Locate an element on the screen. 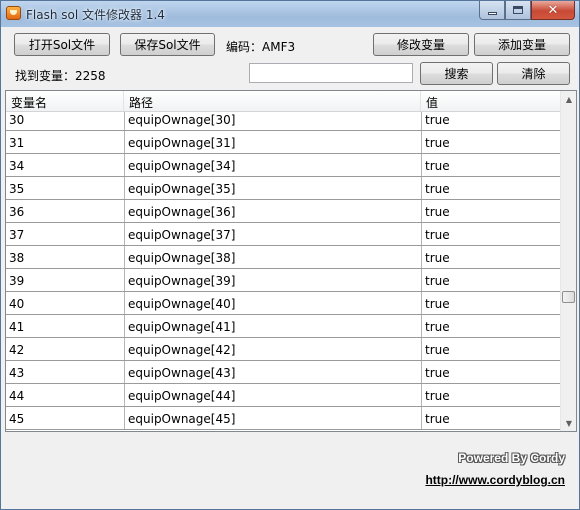  close-icon: ✕ is located at coordinates (553, 10).